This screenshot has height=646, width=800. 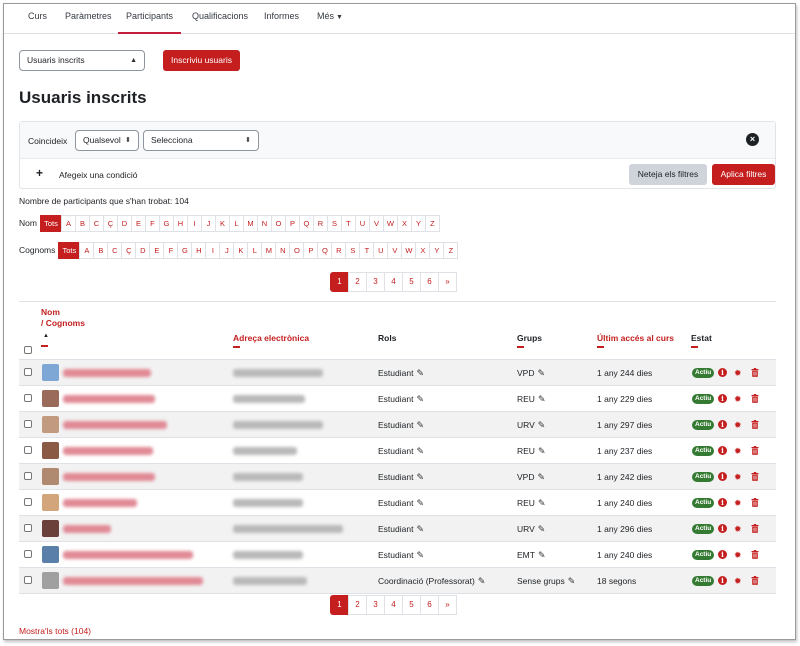 What do you see at coordinates (271, 340) in the screenshot?
I see `column-header-email: Adreça electrònica` at bounding box center [271, 340].